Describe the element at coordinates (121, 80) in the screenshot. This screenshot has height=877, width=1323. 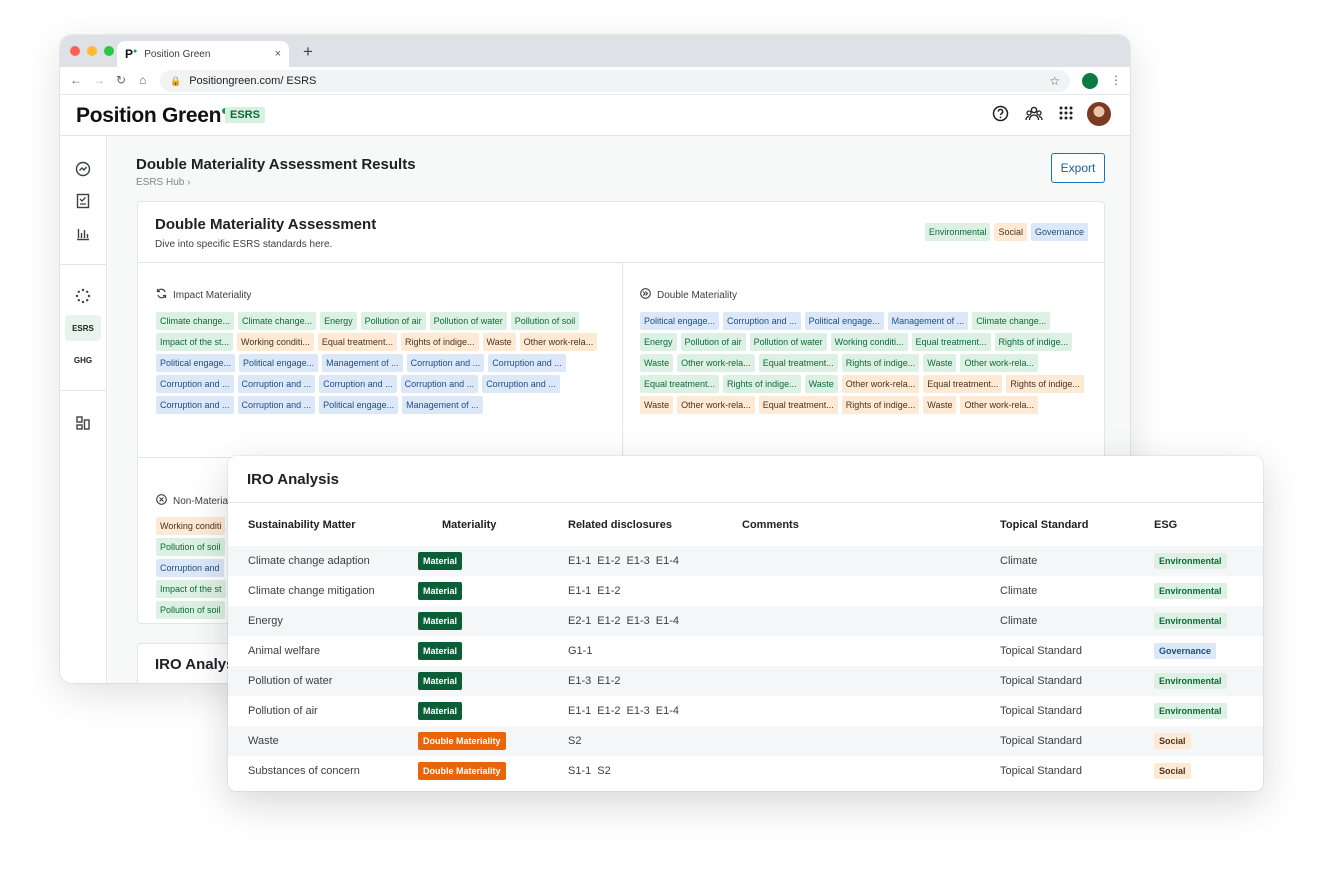
I see `reload-icon: ↻` at that location.